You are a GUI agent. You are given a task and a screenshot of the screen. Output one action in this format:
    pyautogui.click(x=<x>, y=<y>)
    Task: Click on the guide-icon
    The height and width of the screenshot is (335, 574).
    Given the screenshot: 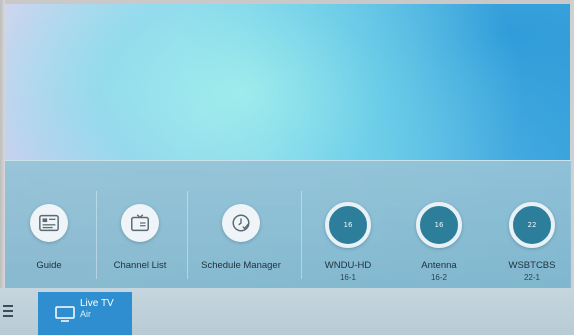 What is the action you would take?
    pyautogui.click(x=49, y=223)
    